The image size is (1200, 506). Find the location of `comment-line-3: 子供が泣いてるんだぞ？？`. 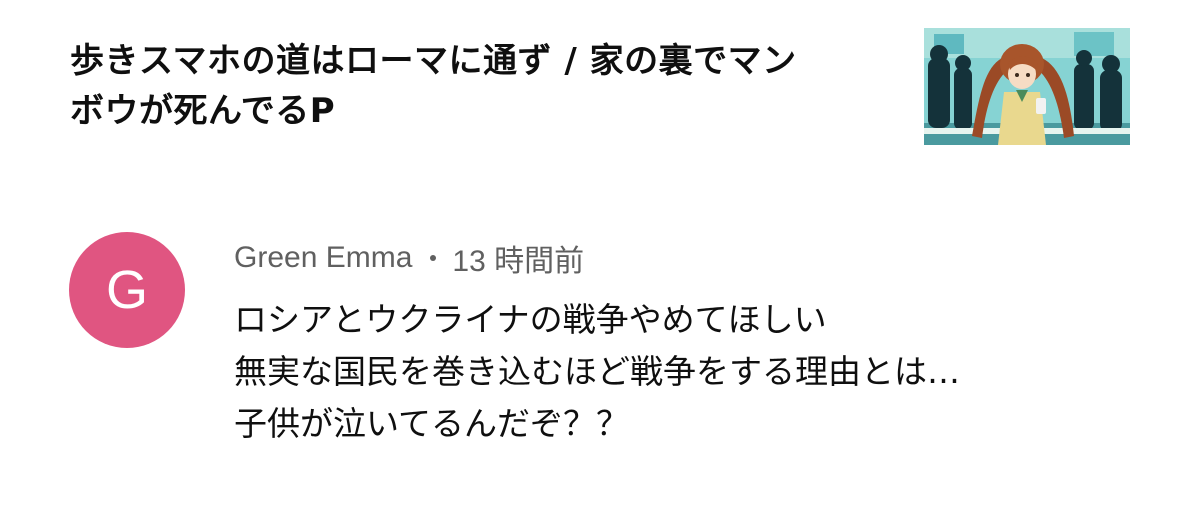

comment-line-3: 子供が泣いてるんだぞ？？ is located at coordinates (432, 423).